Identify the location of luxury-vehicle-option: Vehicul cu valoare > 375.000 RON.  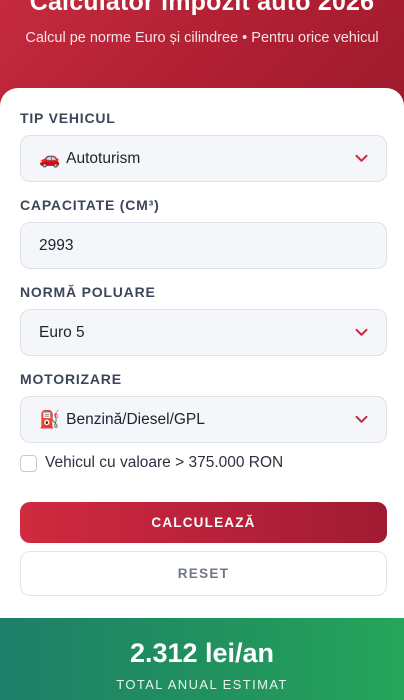
(151, 463).